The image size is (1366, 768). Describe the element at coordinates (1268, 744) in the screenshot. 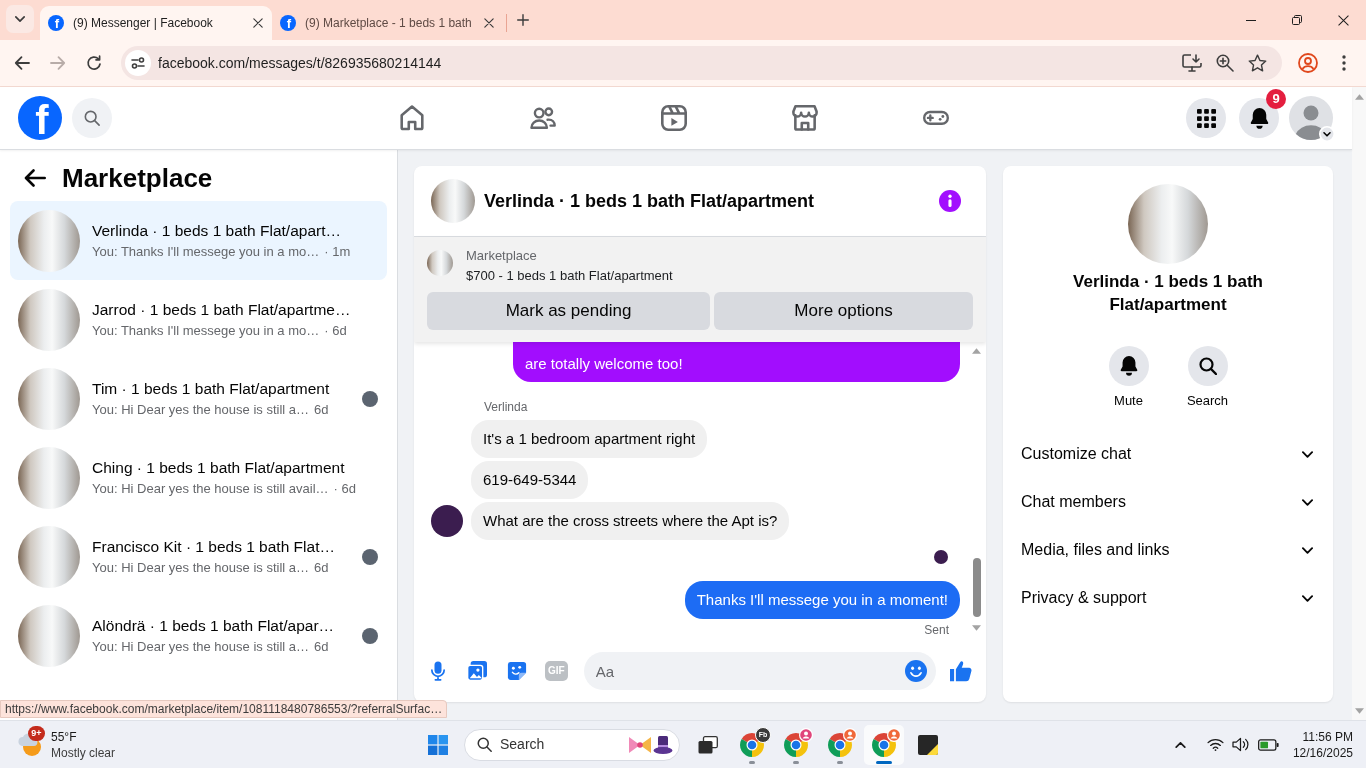

I see `battery-icon` at that location.